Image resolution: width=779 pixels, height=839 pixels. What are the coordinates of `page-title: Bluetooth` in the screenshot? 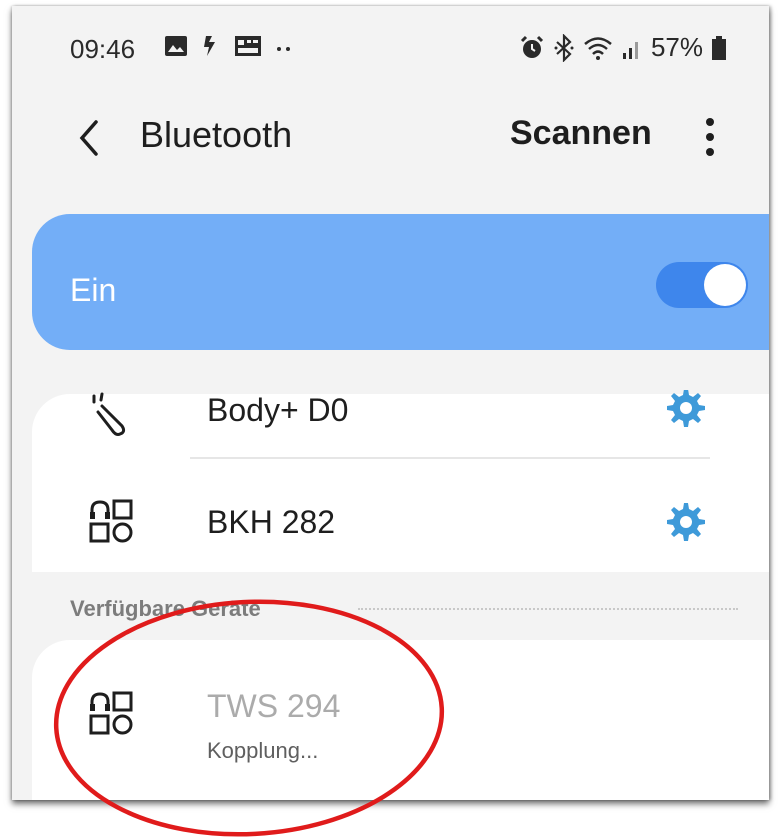 It's located at (216, 134).